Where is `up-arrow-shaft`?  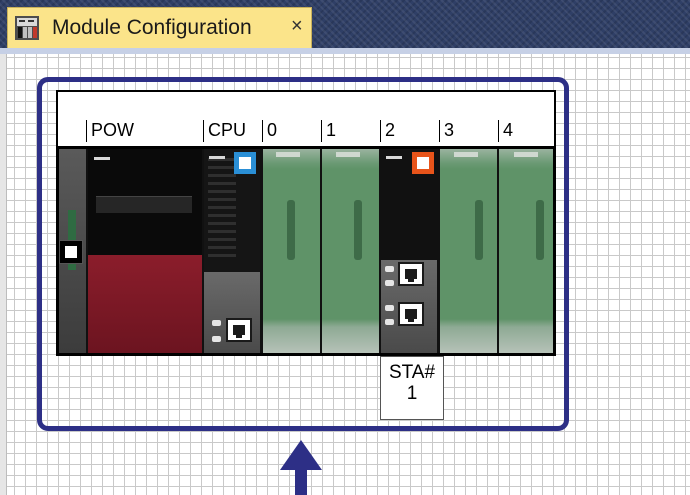
up-arrow-shaft is located at coordinates (301, 482).